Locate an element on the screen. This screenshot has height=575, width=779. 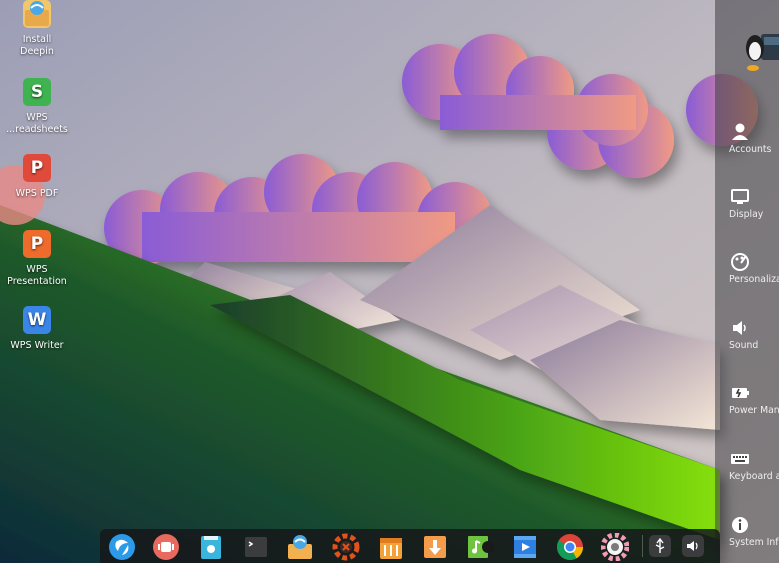
keyboard-icon is located at coordinates (740, 459).